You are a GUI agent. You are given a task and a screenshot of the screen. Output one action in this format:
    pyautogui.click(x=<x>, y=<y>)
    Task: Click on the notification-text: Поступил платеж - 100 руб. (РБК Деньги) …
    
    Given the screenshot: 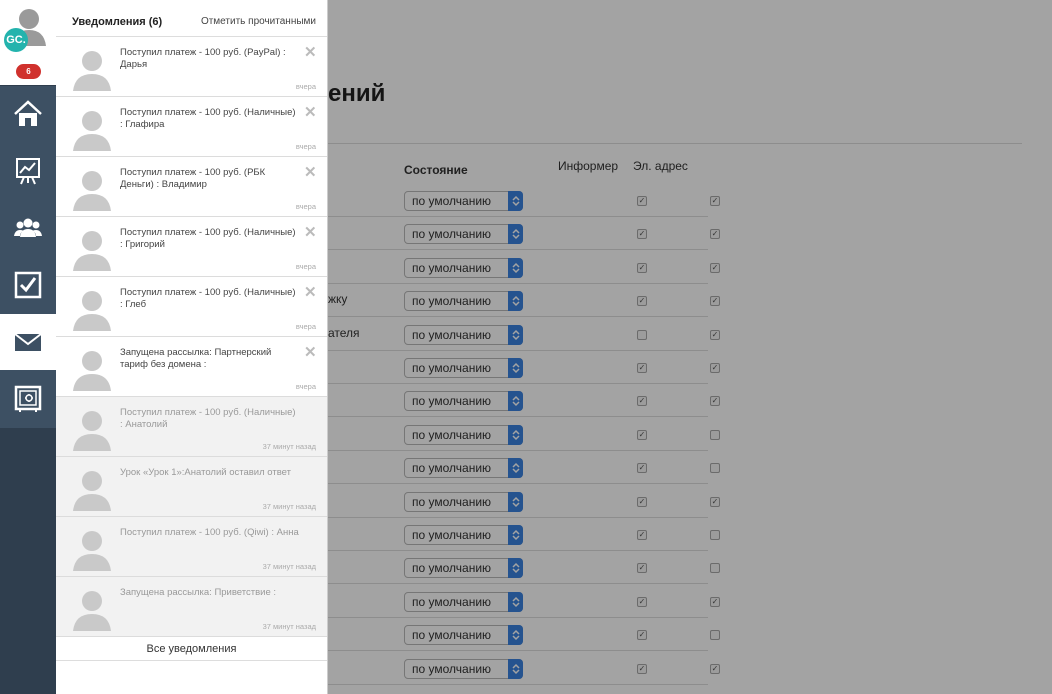 What is the action you would take?
    pyautogui.click(x=193, y=178)
    